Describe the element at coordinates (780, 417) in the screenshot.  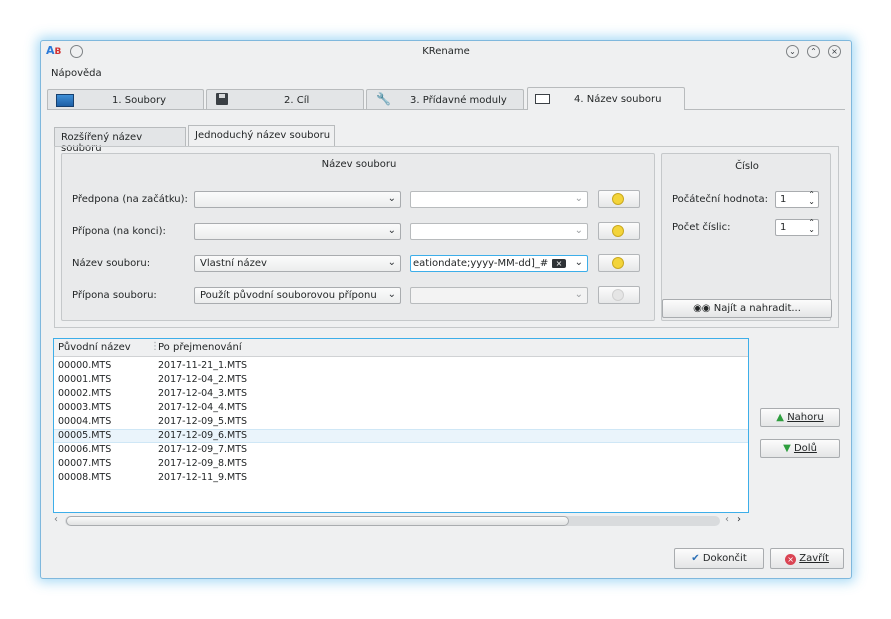
I see `arrow-up-icon: ▲` at that location.